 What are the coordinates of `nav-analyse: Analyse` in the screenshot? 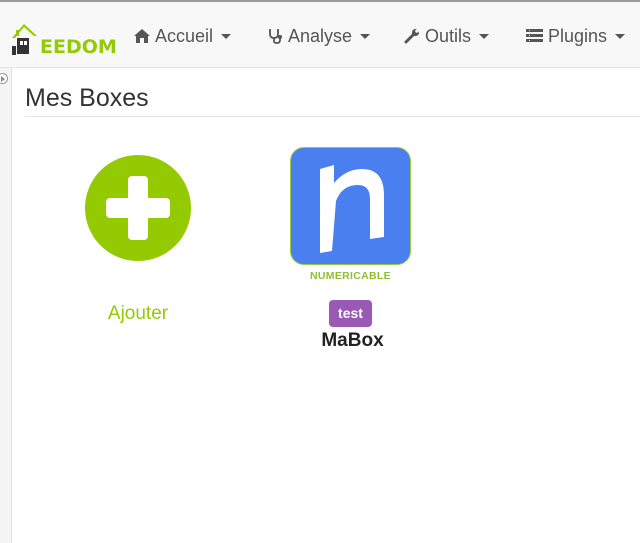 It's located at (319, 36).